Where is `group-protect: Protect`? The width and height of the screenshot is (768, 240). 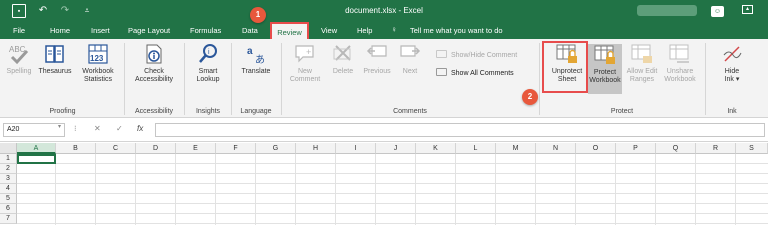
group-protect: Protect is located at coordinates (622, 111).